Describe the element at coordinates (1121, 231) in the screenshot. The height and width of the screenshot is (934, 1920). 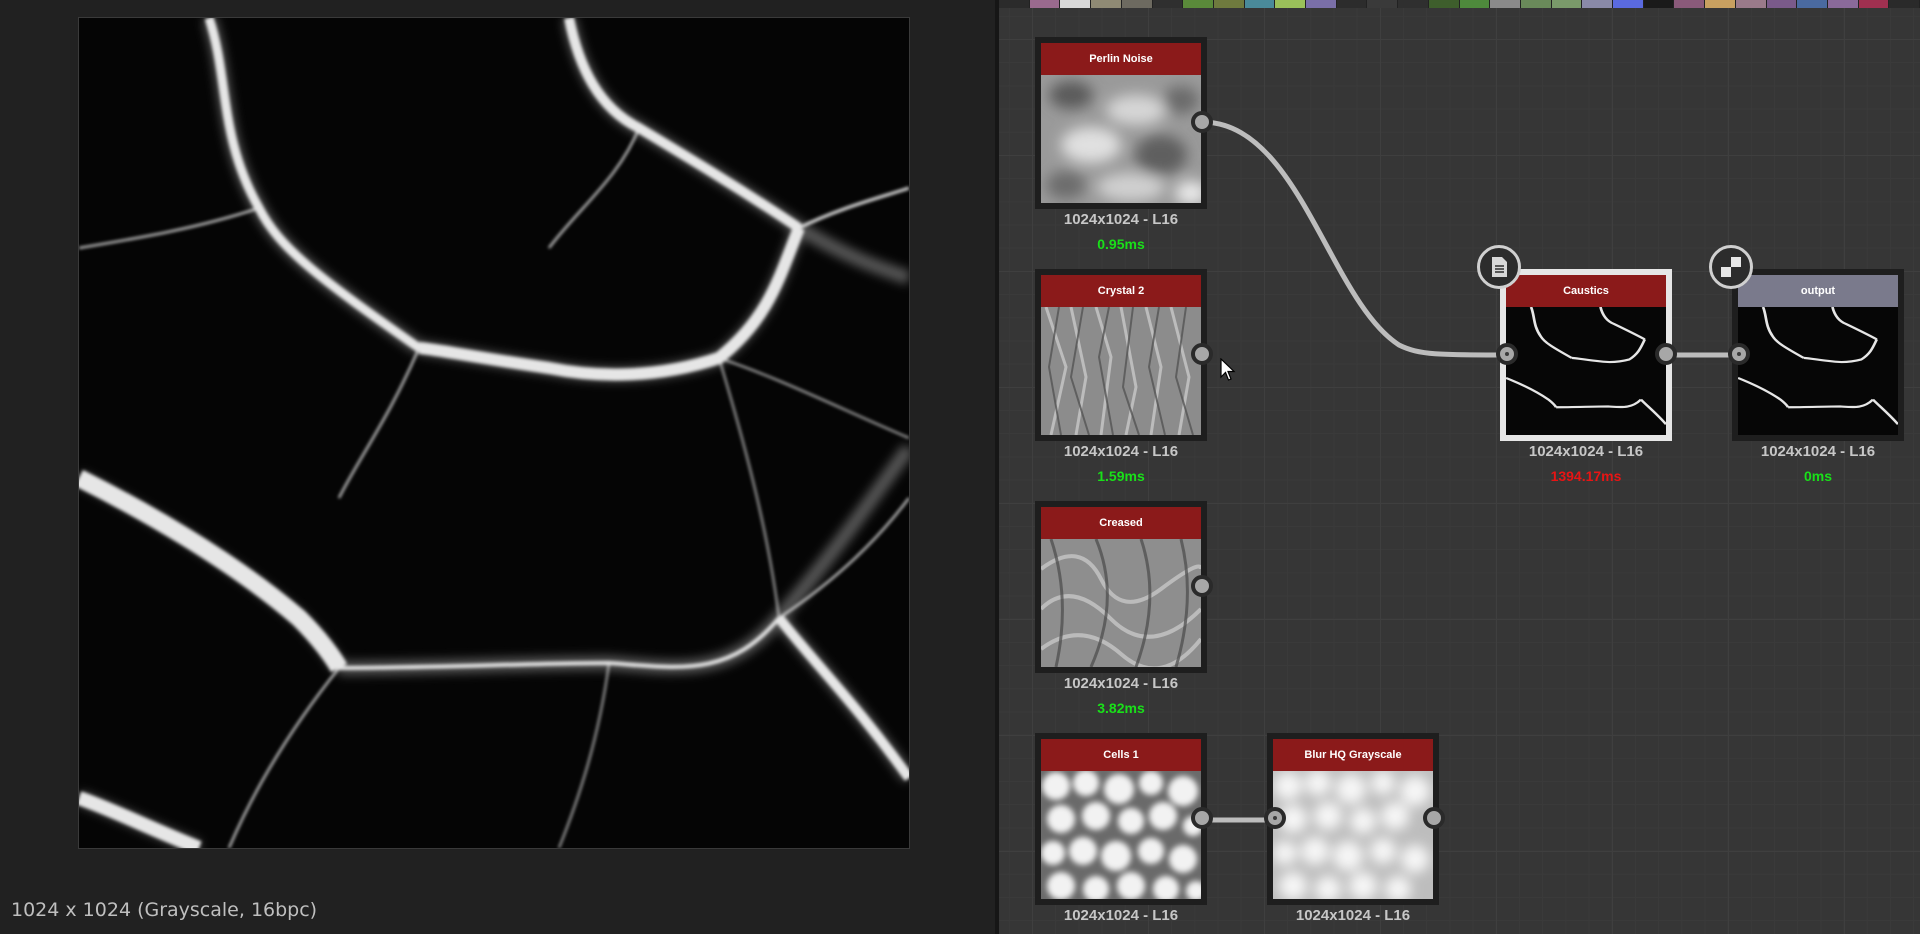
I see `node-info-perlin: 1024x1024 - L16 0.95ms` at that location.